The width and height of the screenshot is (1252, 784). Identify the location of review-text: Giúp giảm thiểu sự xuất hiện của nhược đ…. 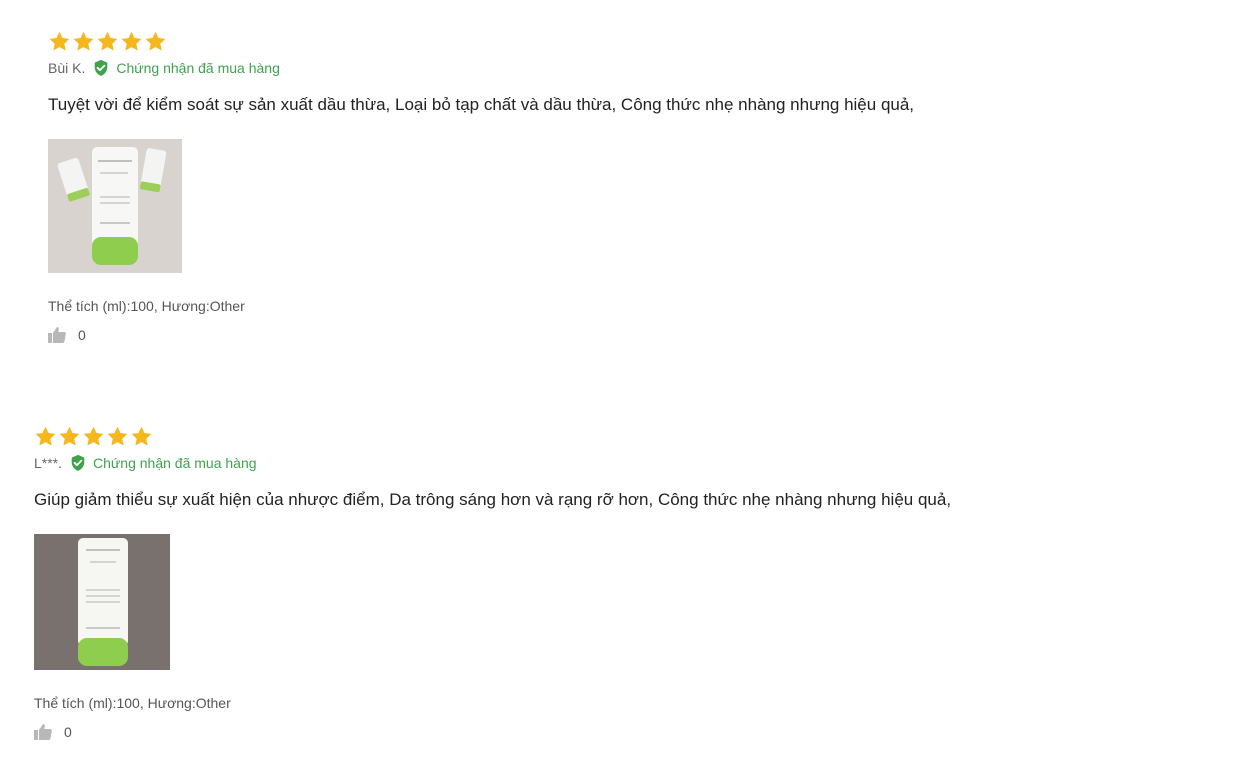
(493, 499).